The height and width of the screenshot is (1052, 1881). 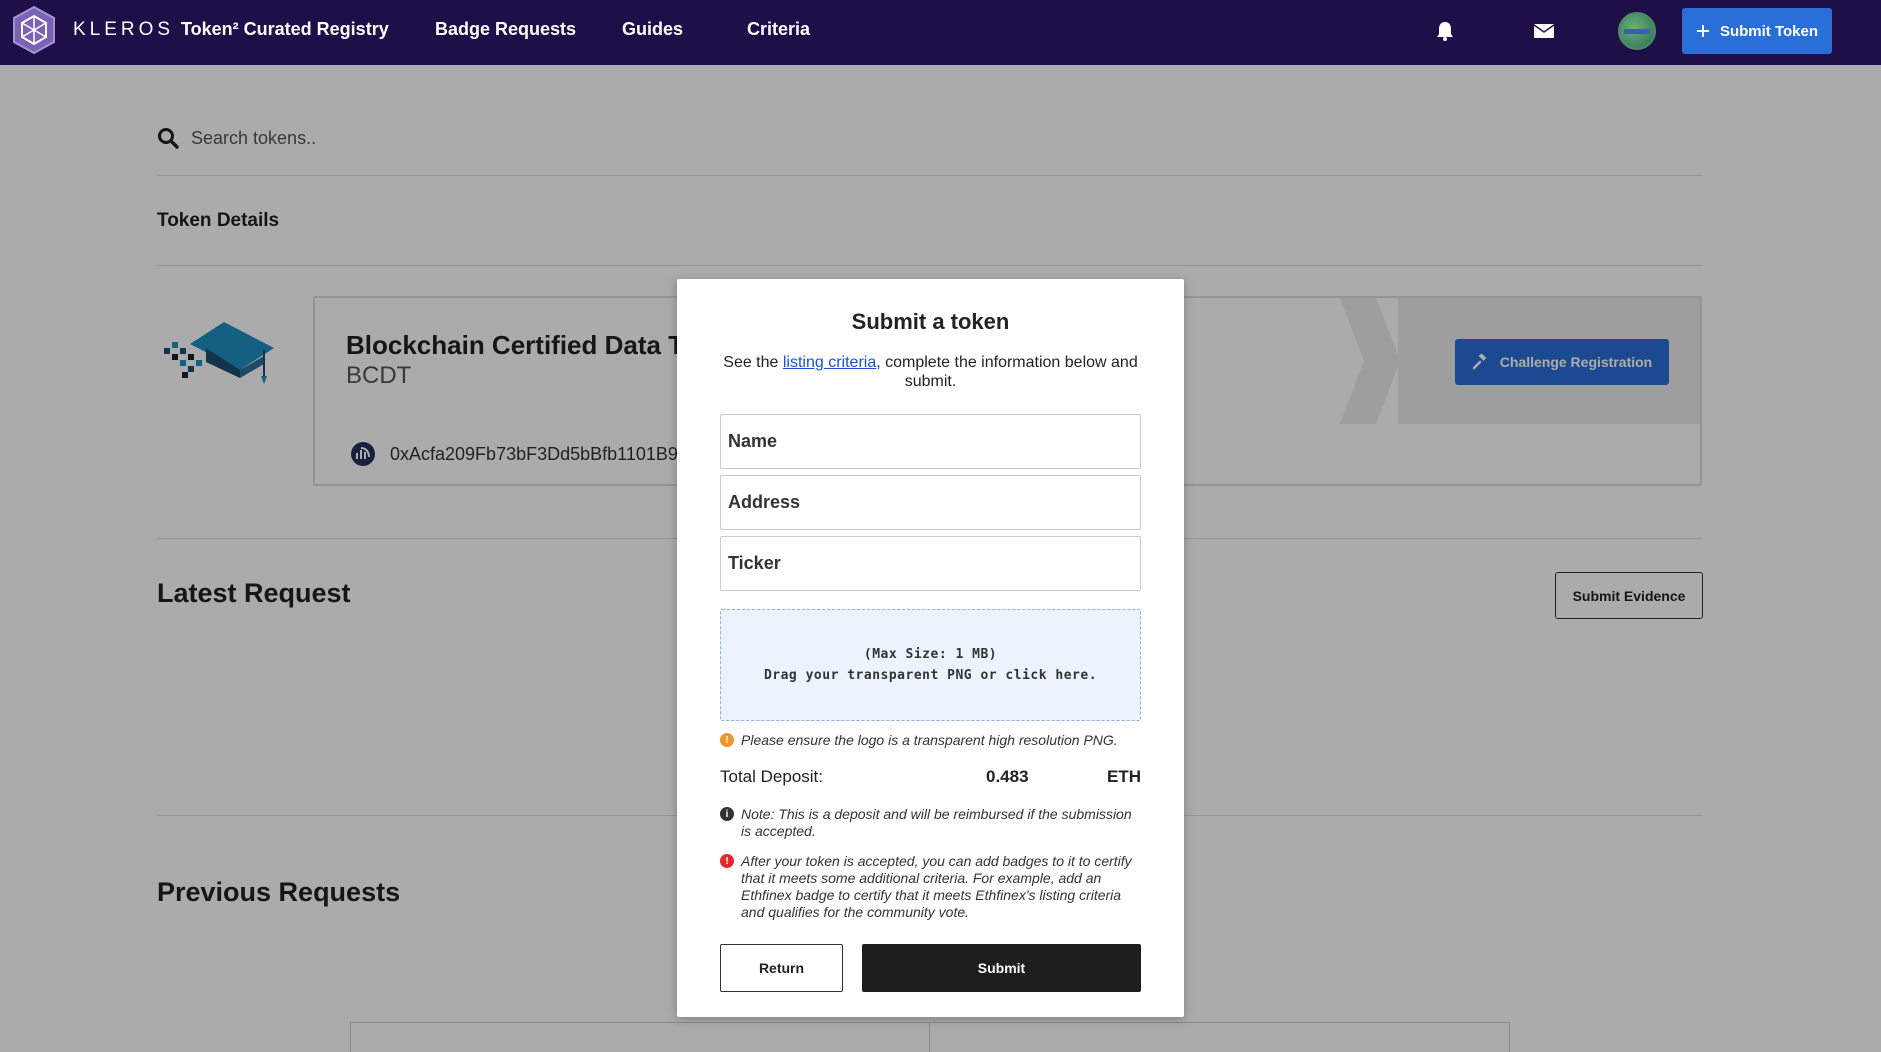 What do you see at coordinates (930, 654) in the screenshot?
I see `dropzone-size-label: (Max Size: 1 MB)` at bounding box center [930, 654].